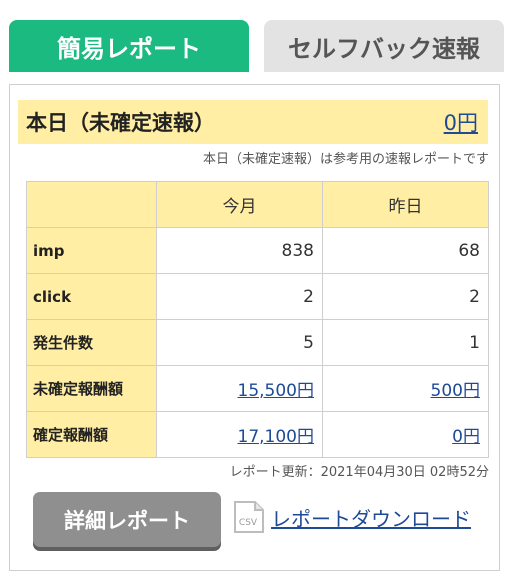 Image resolution: width=511 pixels, height=577 pixels. What do you see at coordinates (405, 204) in the screenshot?
I see `header-yesterday: 昨日` at bounding box center [405, 204].